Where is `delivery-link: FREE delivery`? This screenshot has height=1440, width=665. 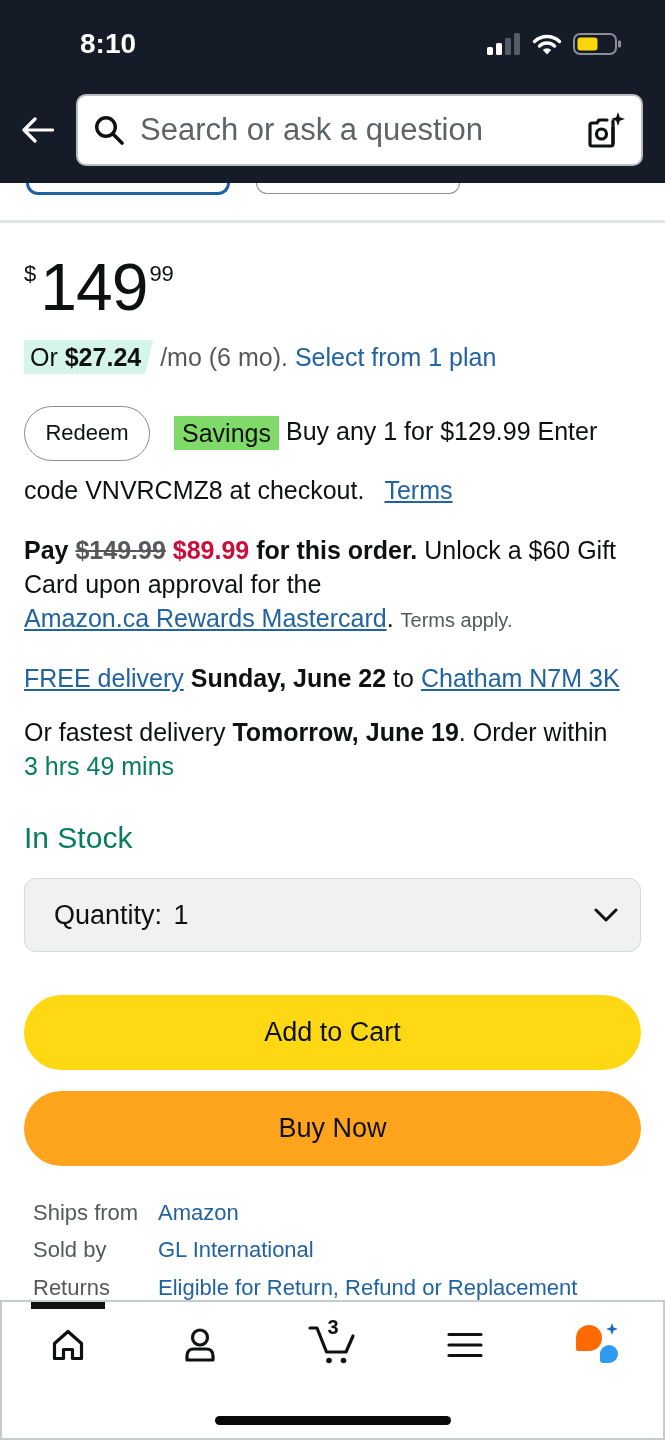
delivery-link: FREE delivery is located at coordinates (104, 677).